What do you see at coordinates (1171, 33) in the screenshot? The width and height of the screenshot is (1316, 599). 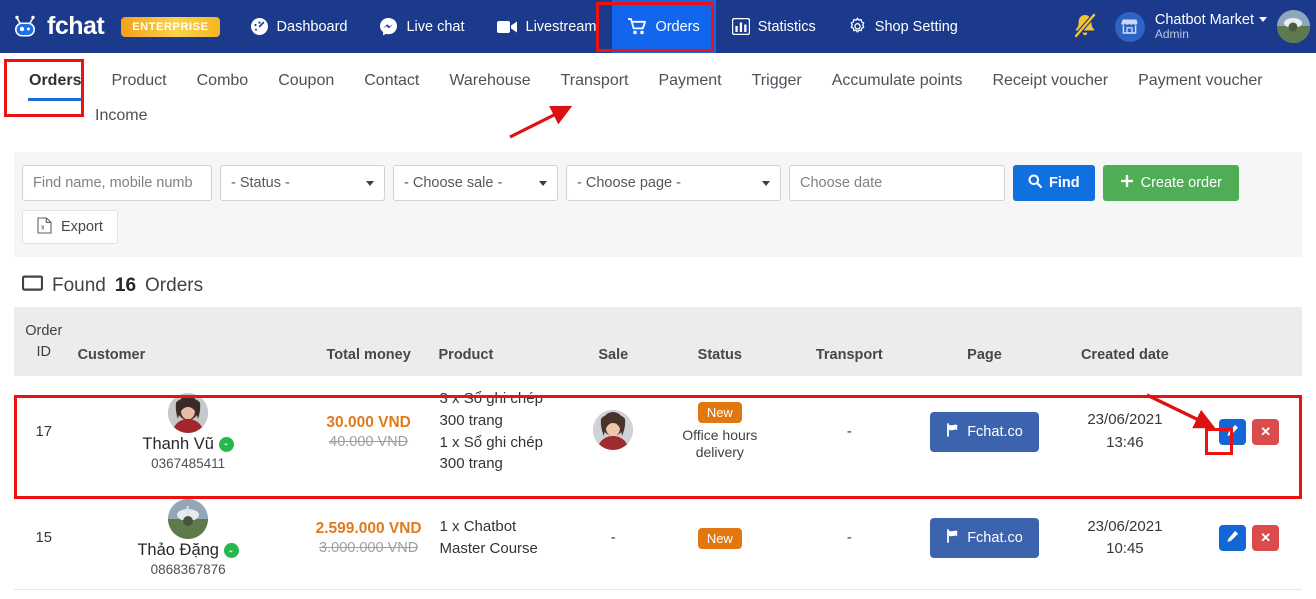 I see `account-role: Admin` at bounding box center [1171, 33].